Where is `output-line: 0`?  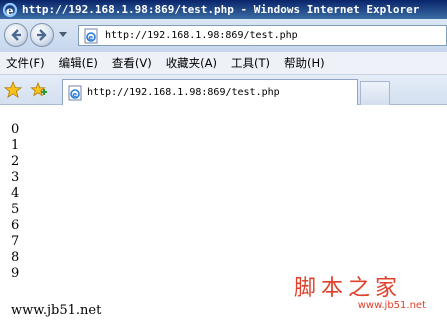
output-line: 0 is located at coordinates (15, 129).